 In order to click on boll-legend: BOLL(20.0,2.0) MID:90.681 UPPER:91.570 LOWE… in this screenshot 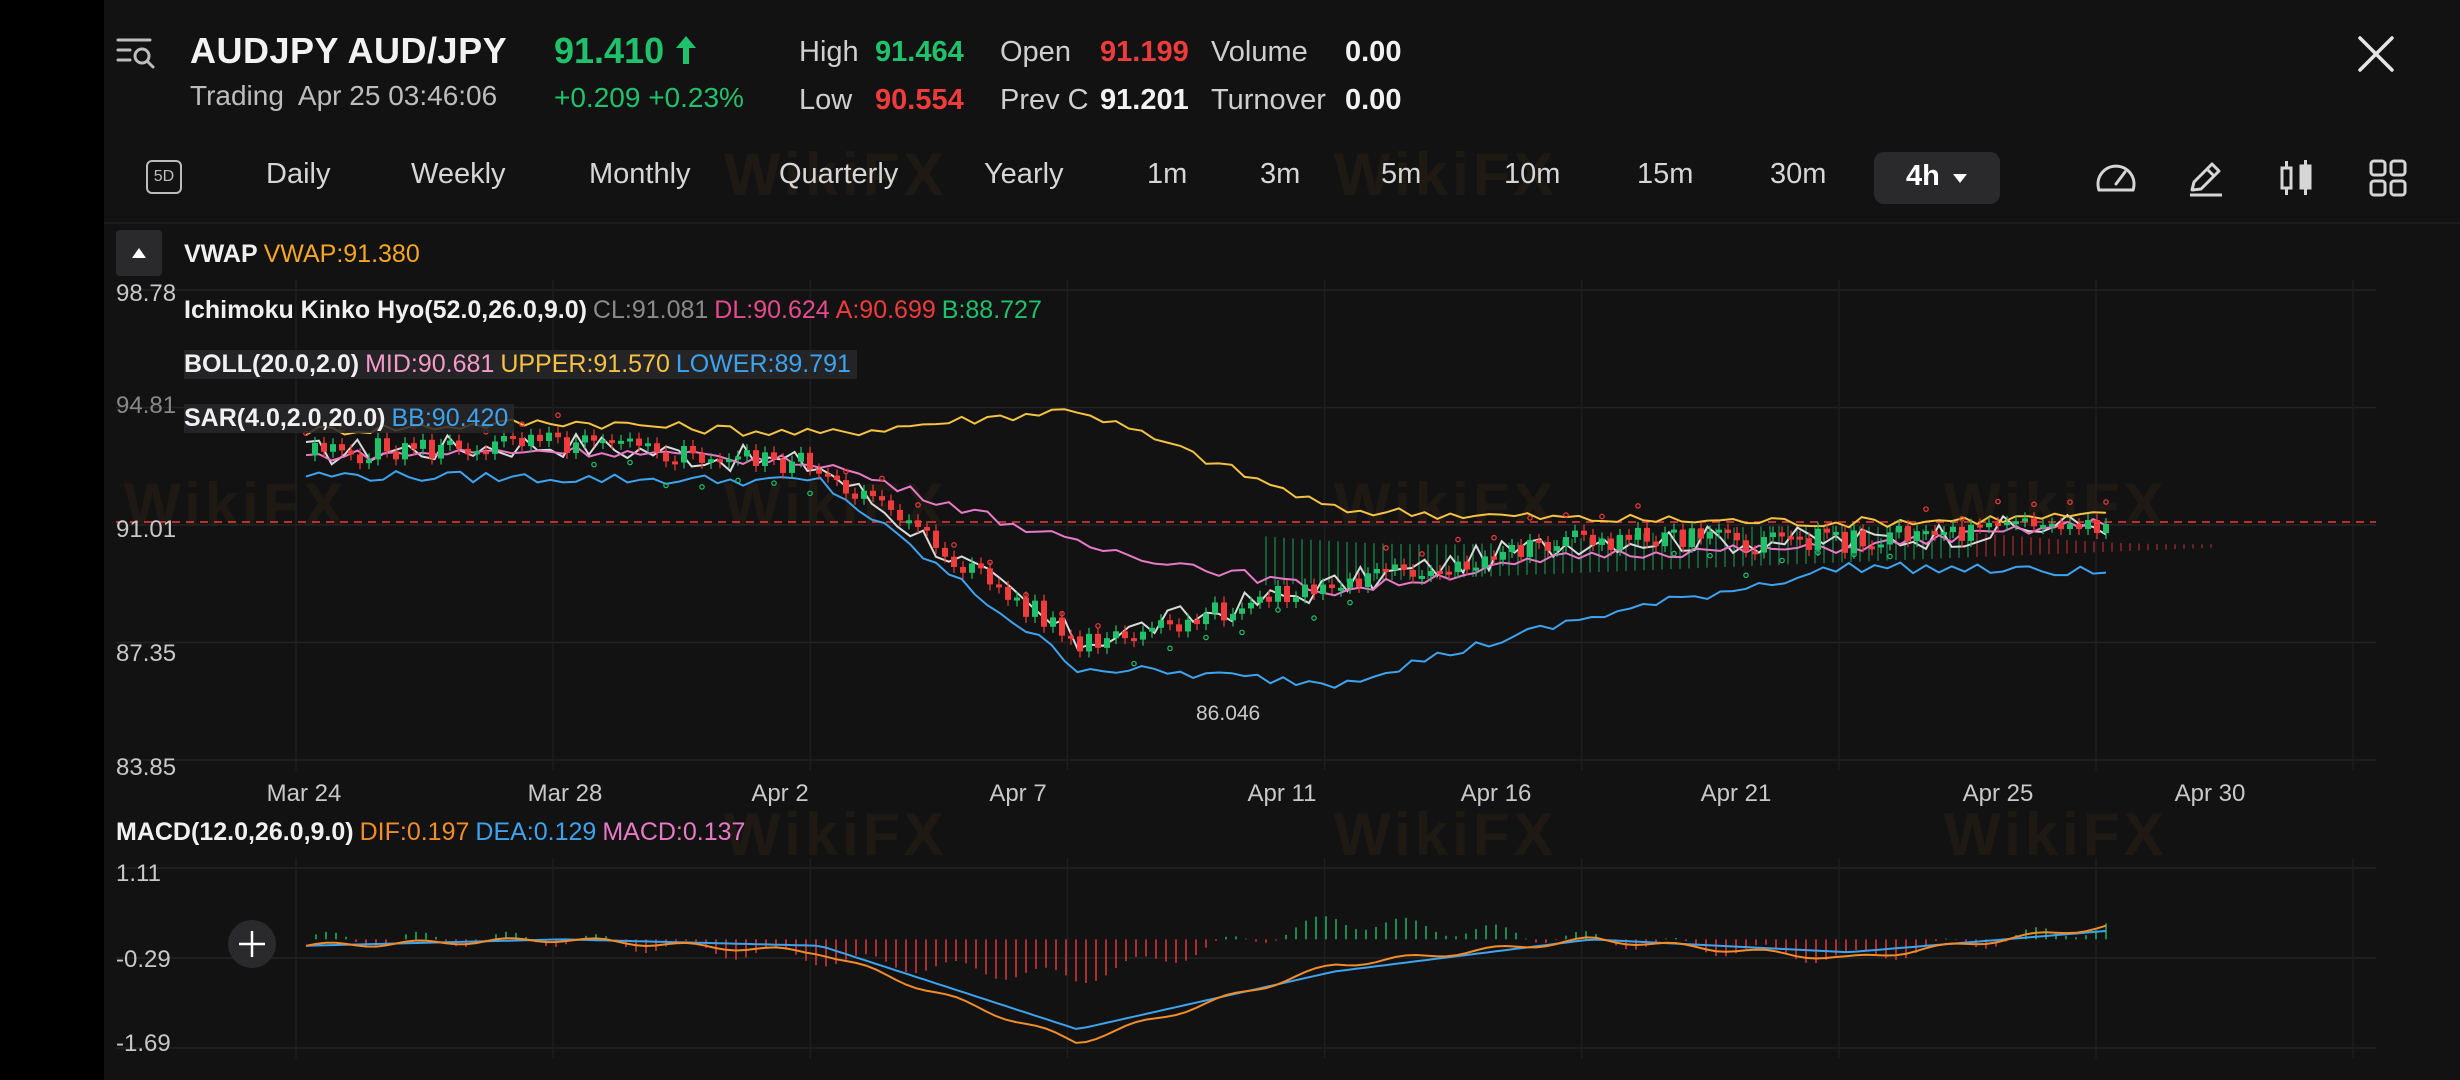, I will do `click(520, 364)`.